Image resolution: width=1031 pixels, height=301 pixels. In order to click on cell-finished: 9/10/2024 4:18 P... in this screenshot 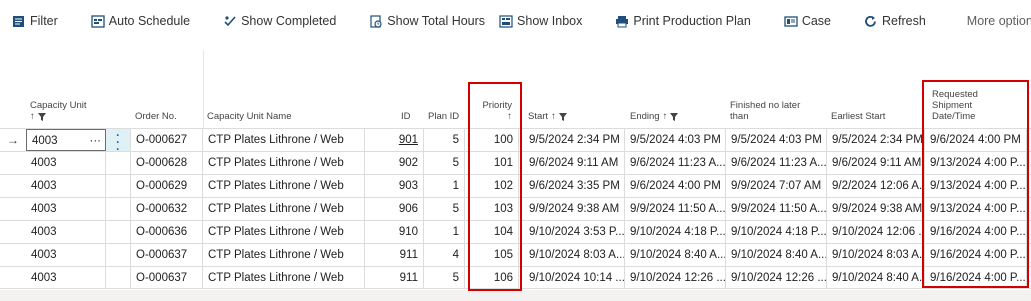, I will do `click(776, 232)`.